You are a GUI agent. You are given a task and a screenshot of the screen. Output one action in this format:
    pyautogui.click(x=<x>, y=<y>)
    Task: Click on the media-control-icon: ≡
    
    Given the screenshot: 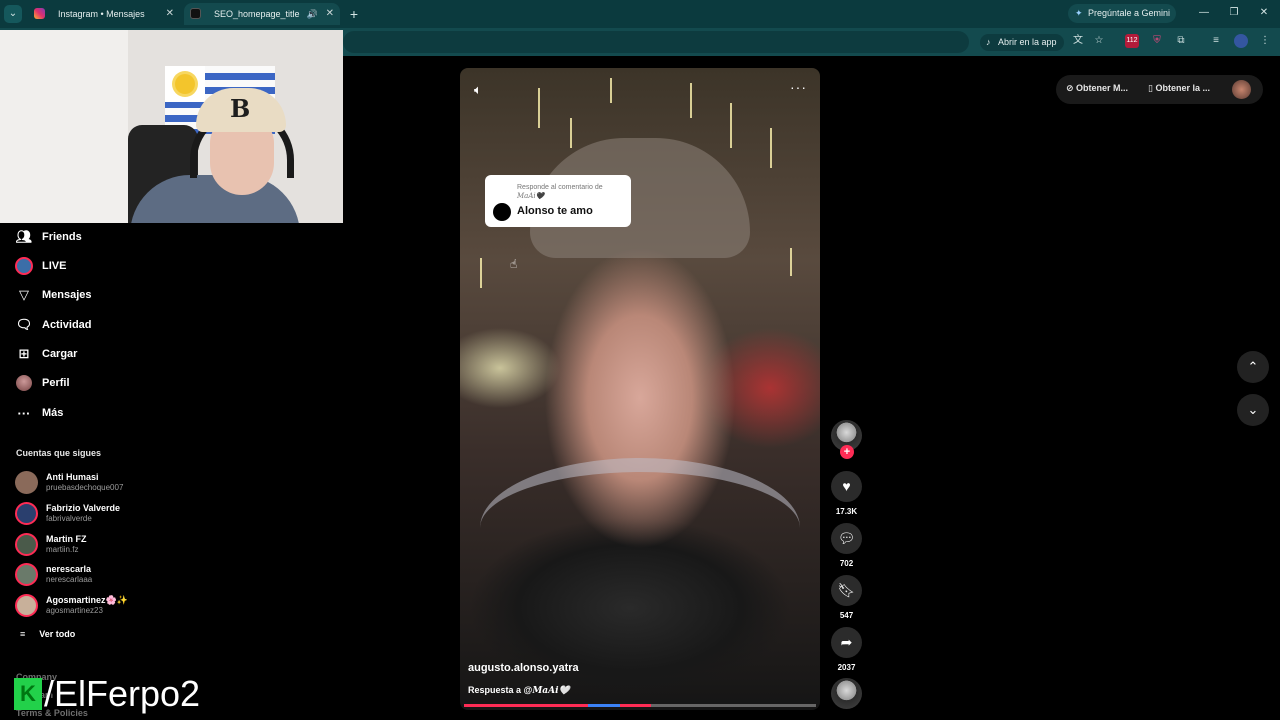 What is the action you would take?
    pyautogui.click(x=1216, y=41)
    